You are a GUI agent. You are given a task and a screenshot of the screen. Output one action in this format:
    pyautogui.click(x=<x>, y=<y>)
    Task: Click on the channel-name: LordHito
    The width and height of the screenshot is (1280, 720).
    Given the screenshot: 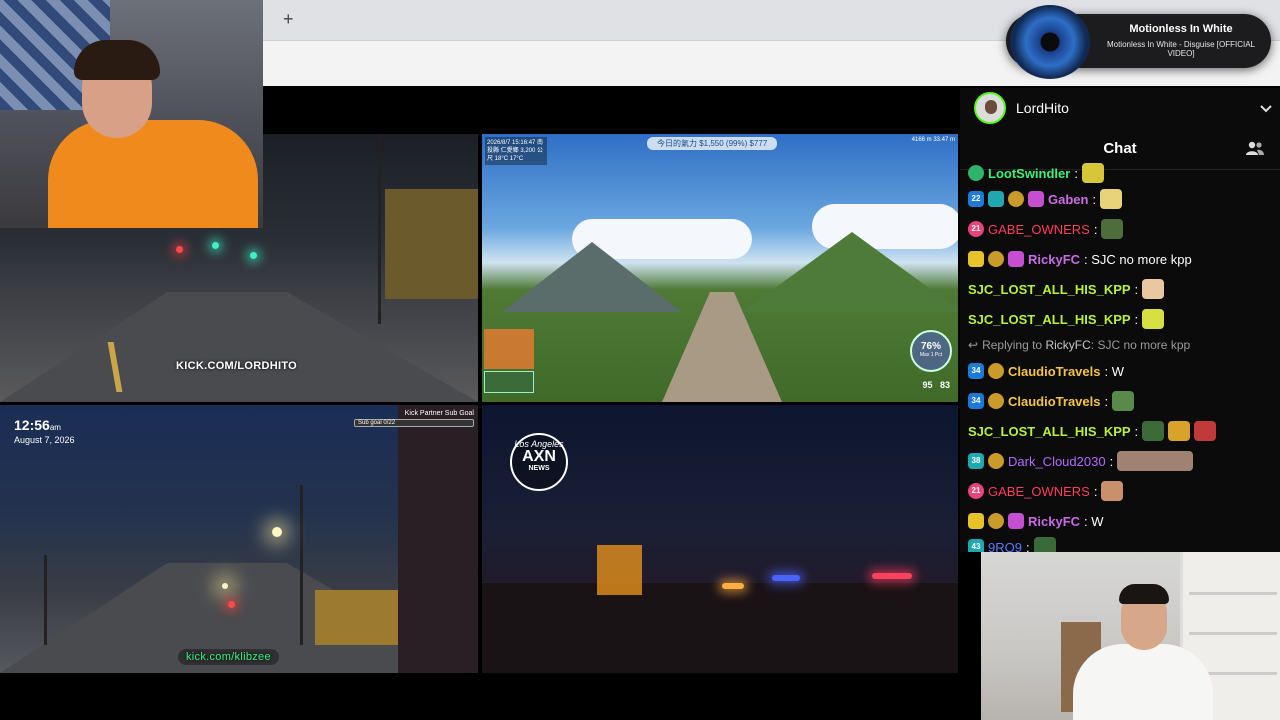 What is the action you would take?
    pyautogui.click(x=1134, y=108)
    